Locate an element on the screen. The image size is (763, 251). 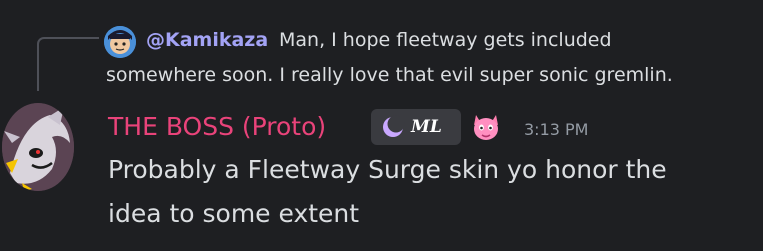
guild-tag-badge: ML is located at coordinates (416, 127).